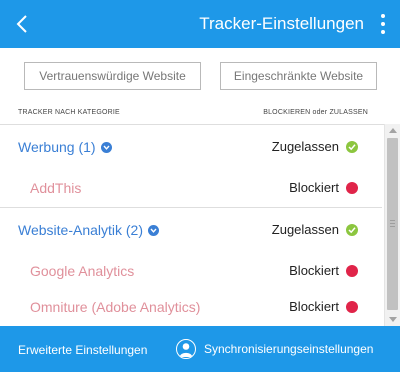  I want to click on page-title: Tracker-Einstellungen, so click(281, 23).